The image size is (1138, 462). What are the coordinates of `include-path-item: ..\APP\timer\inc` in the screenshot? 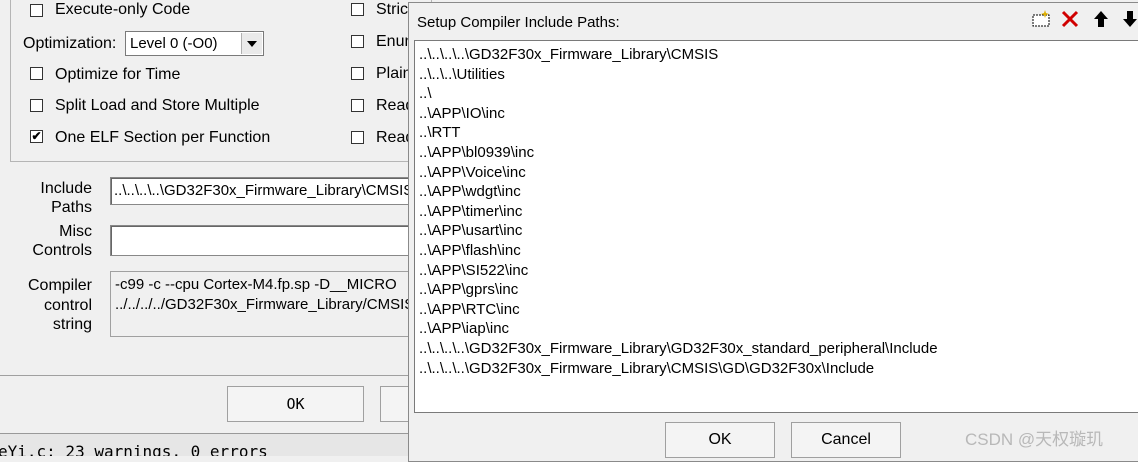 It's located at (778, 212).